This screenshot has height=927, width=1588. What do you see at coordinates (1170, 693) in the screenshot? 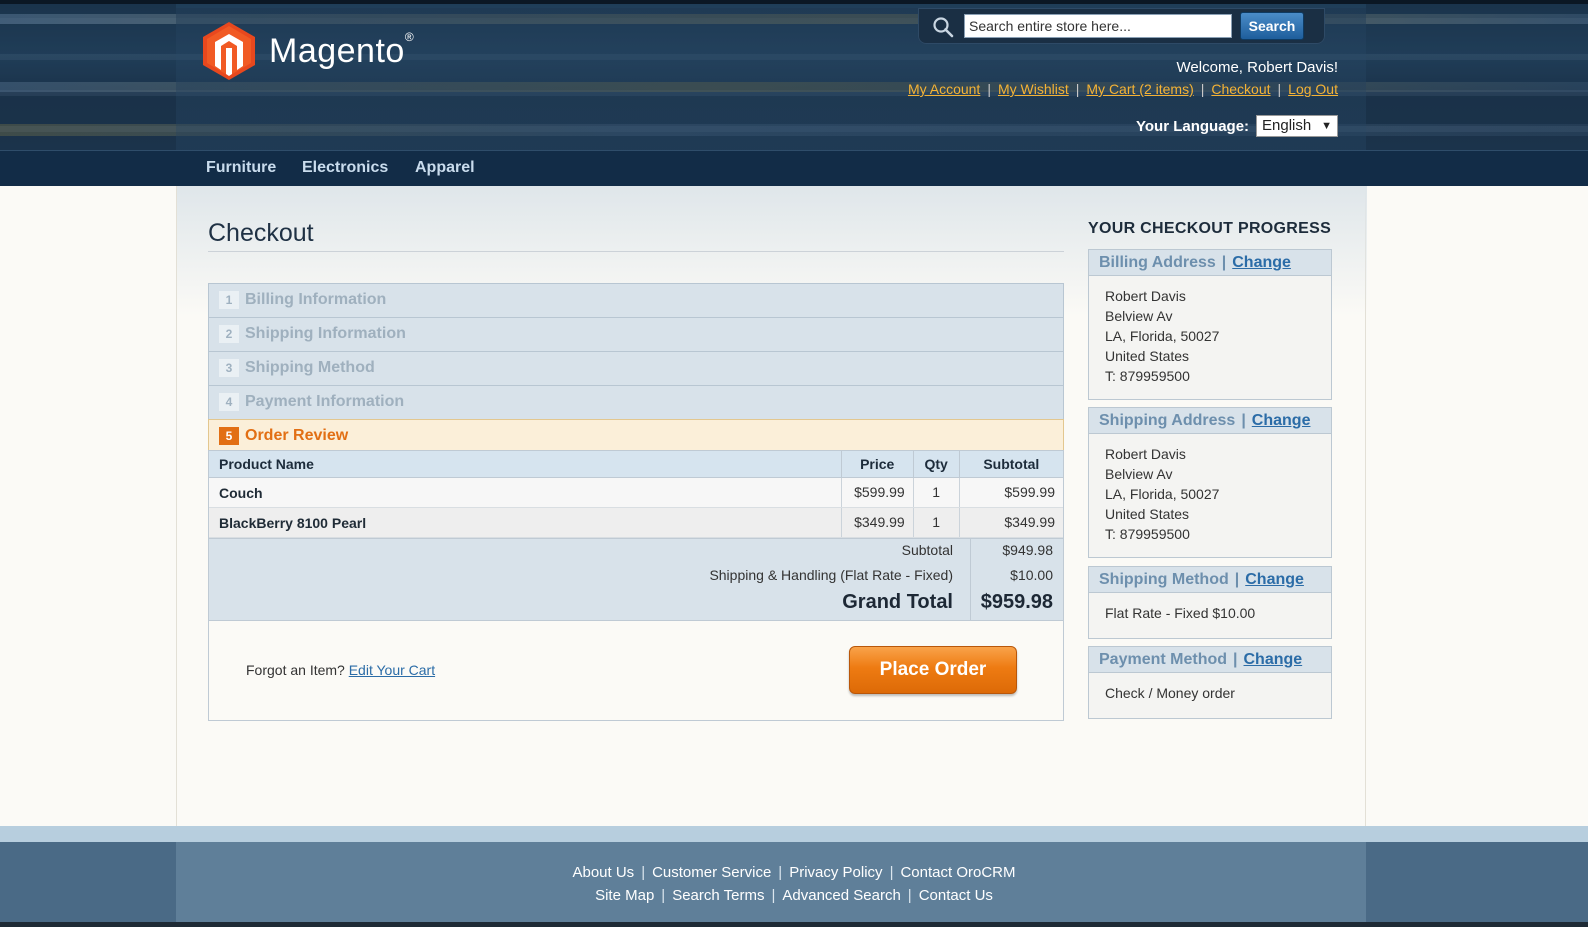
I see `payment-method-value: Check / Money order` at bounding box center [1170, 693].